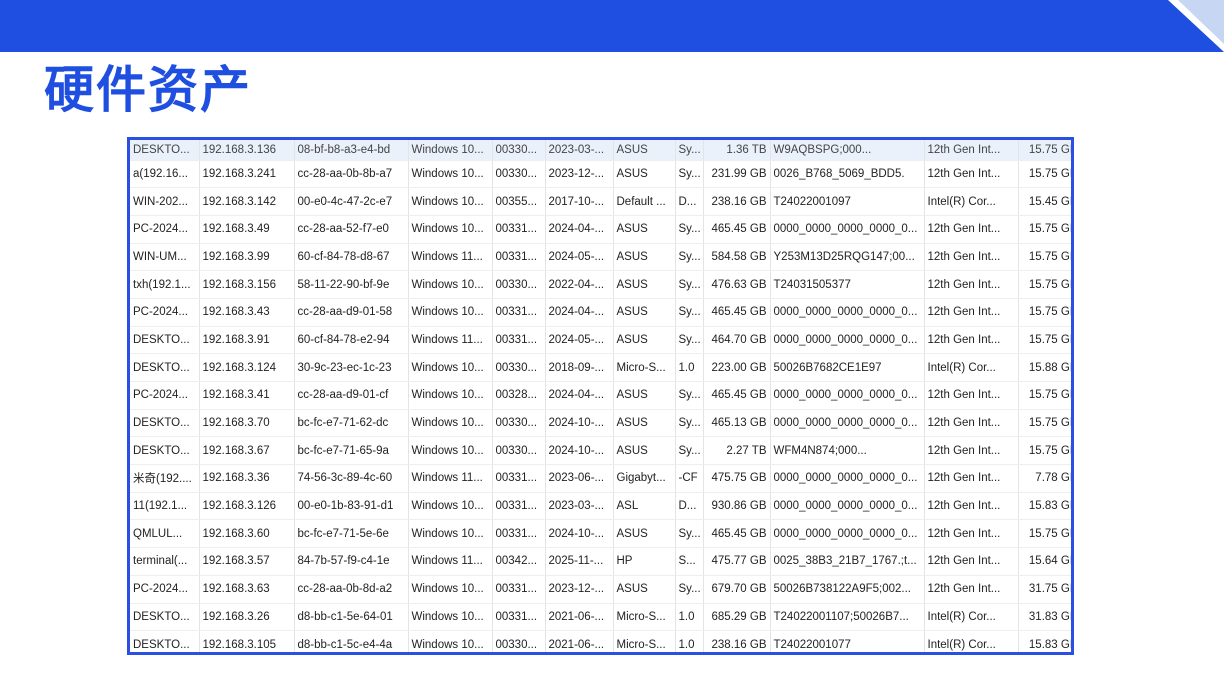 This screenshot has width=1224, height=688. Describe the element at coordinates (737, 506) in the screenshot. I see `table-cell: 930.86 GB` at that location.